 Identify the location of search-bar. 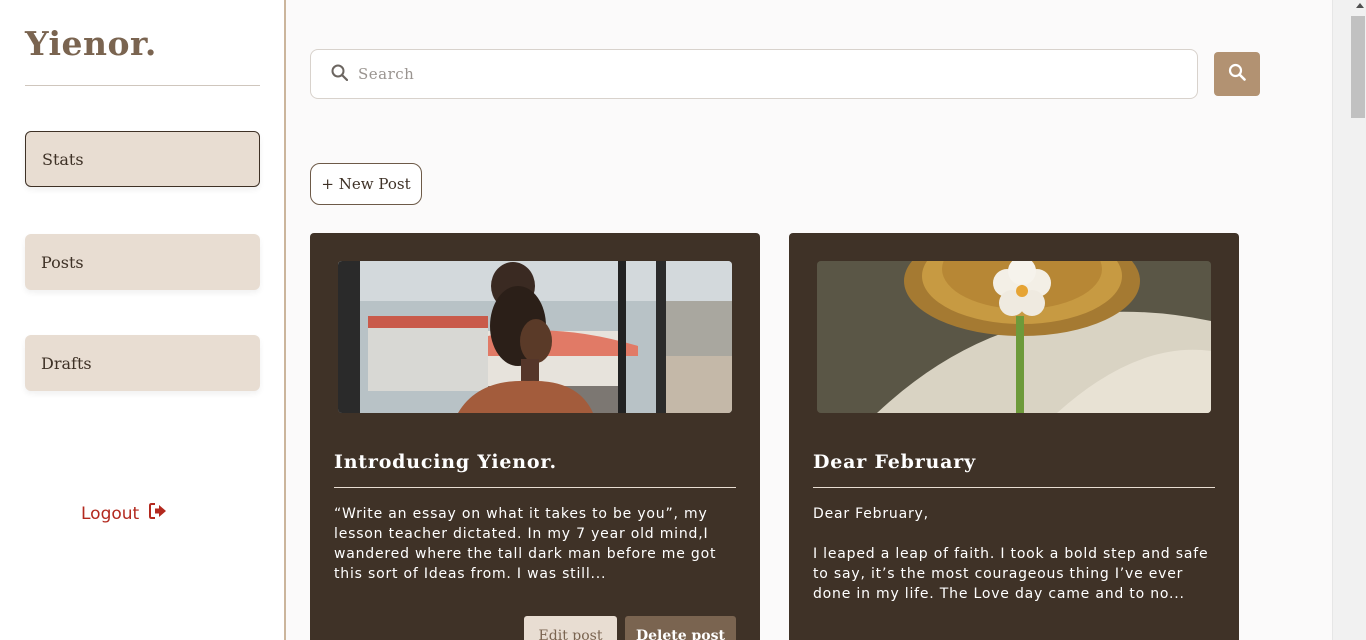
(754, 74).